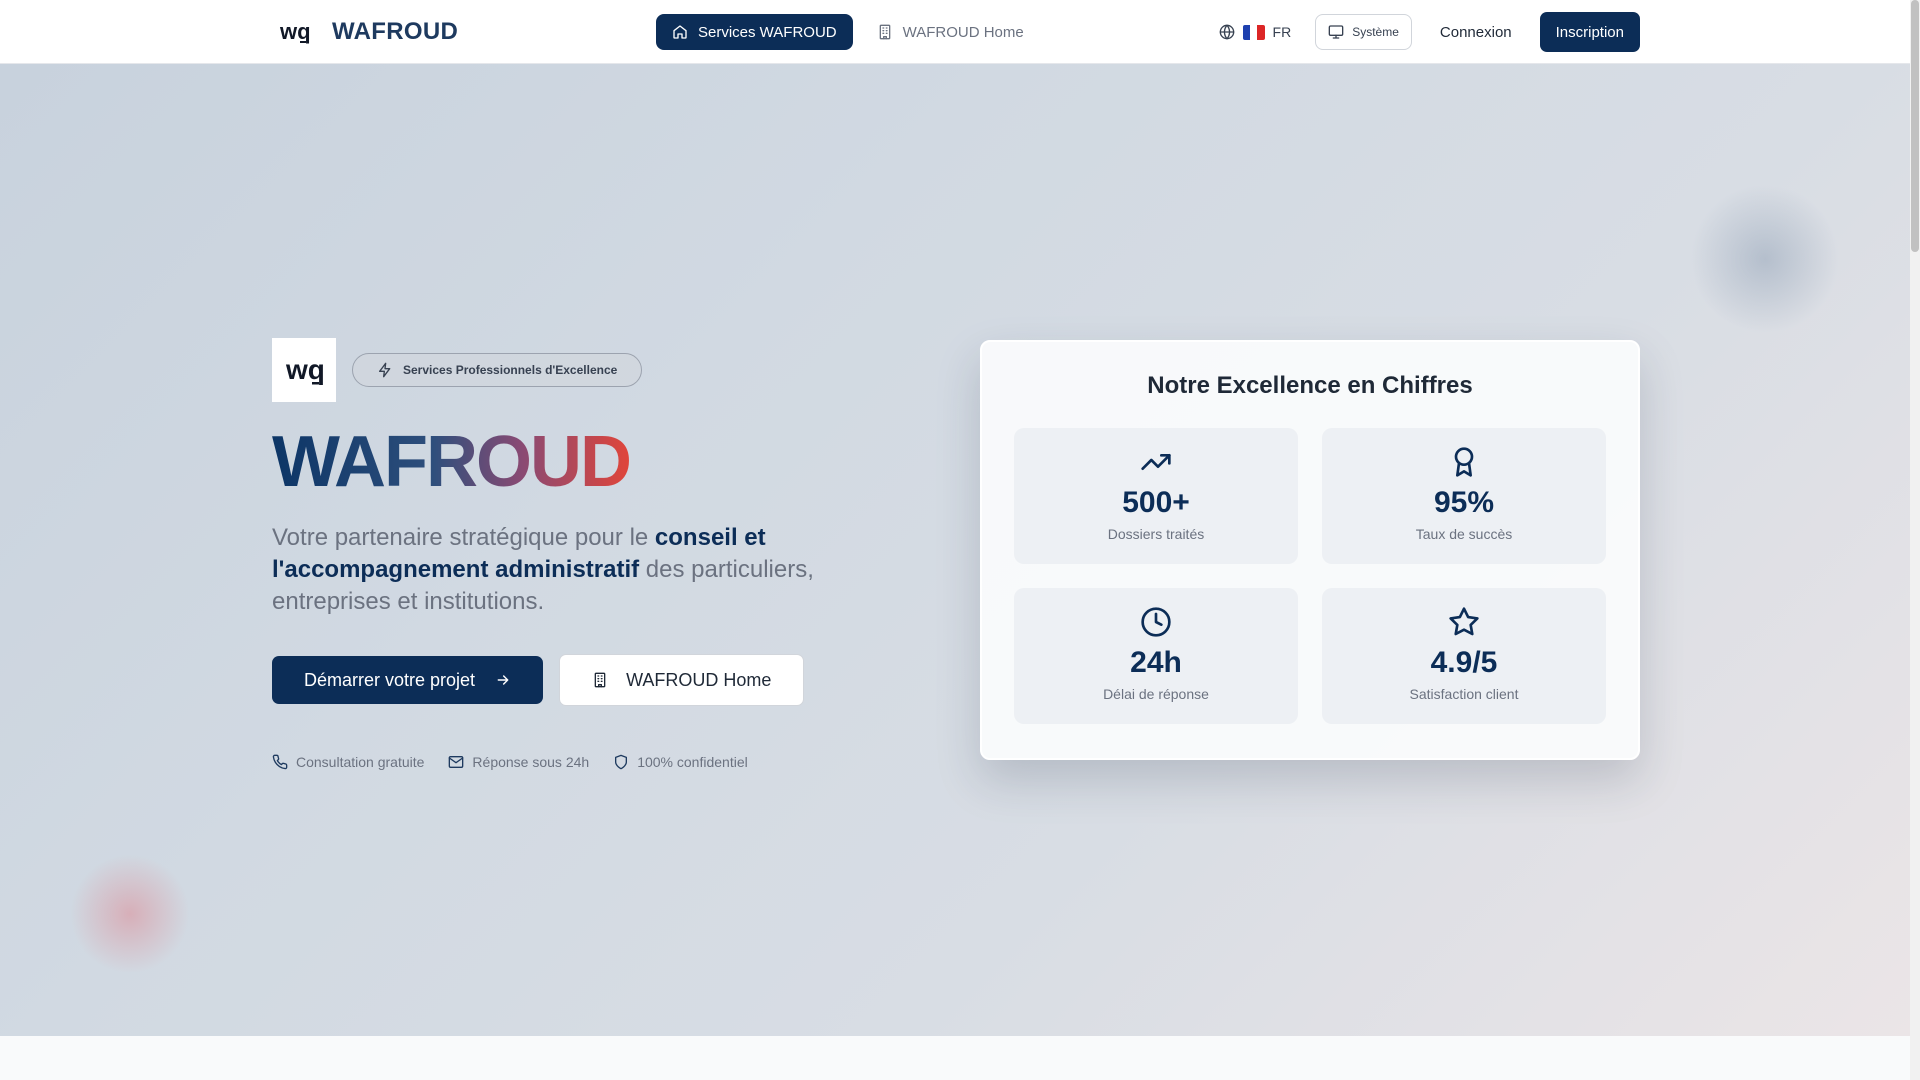 The image size is (1920, 1080). What do you see at coordinates (456, 762) in the screenshot?
I see `mail-icon` at bounding box center [456, 762].